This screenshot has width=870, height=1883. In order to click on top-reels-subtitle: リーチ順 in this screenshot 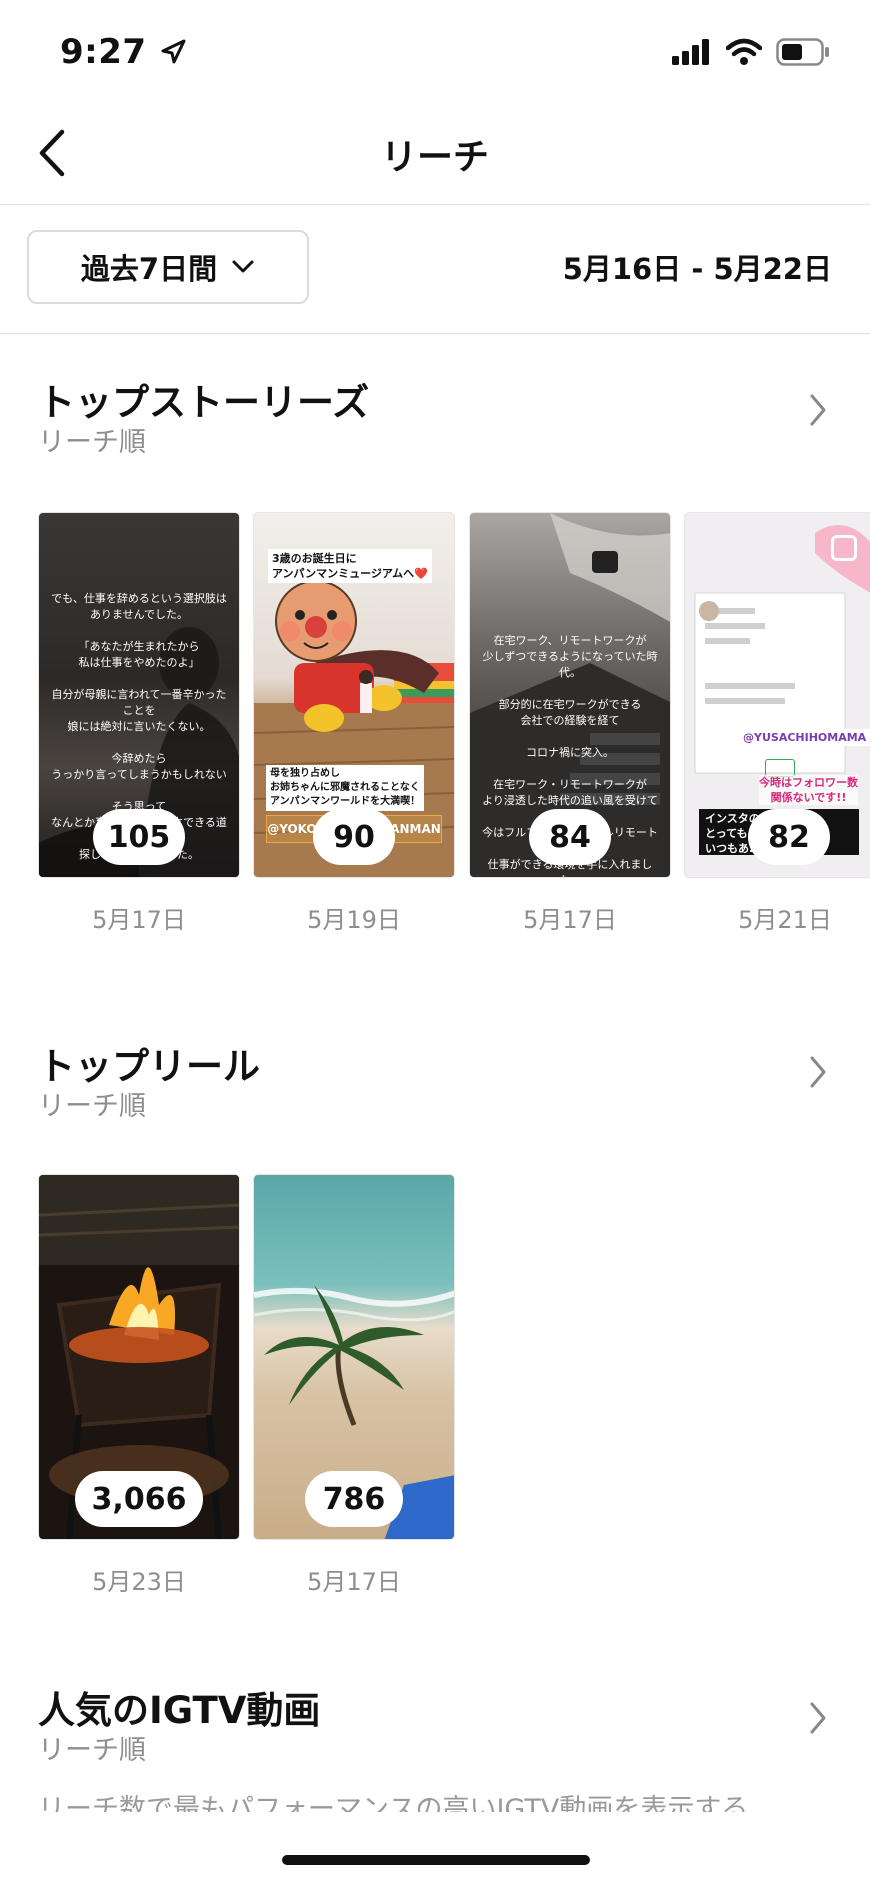, I will do `click(92, 1106)`.